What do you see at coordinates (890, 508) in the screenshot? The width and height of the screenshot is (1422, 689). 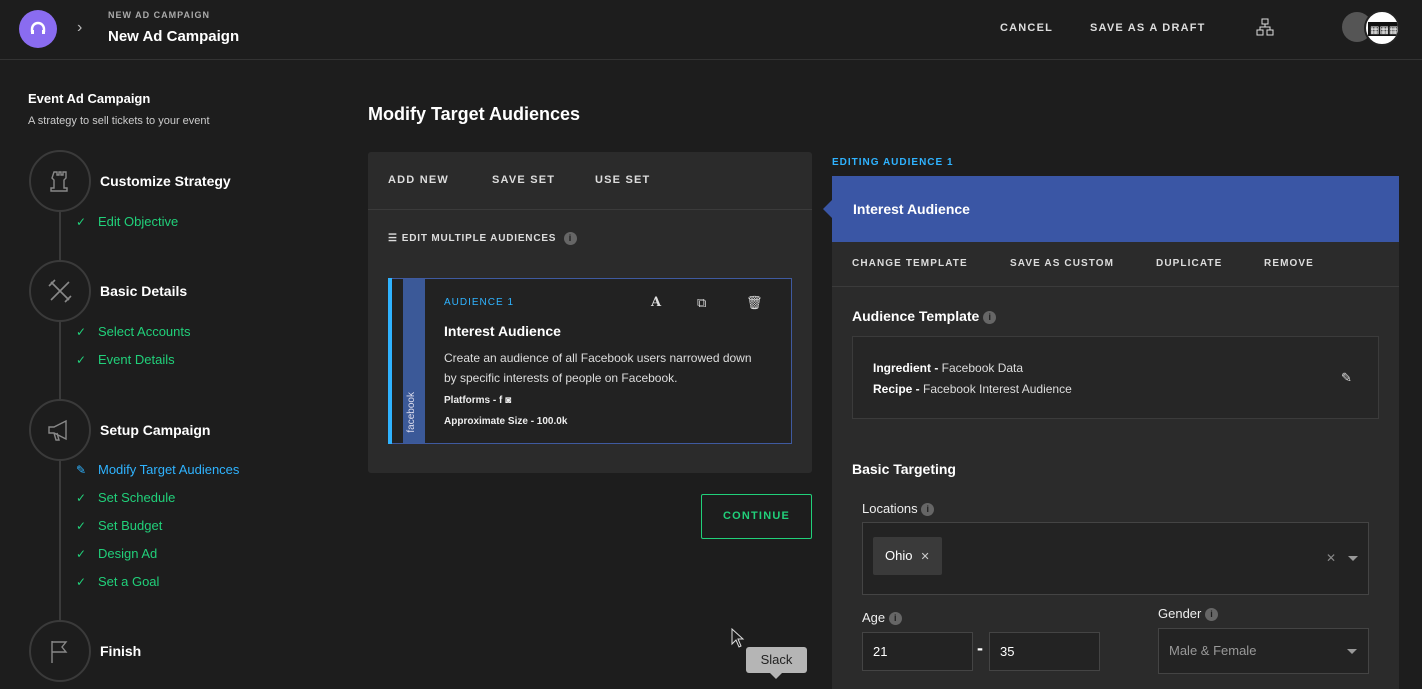 I see `label-text: Locations` at bounding box center [890, 508].